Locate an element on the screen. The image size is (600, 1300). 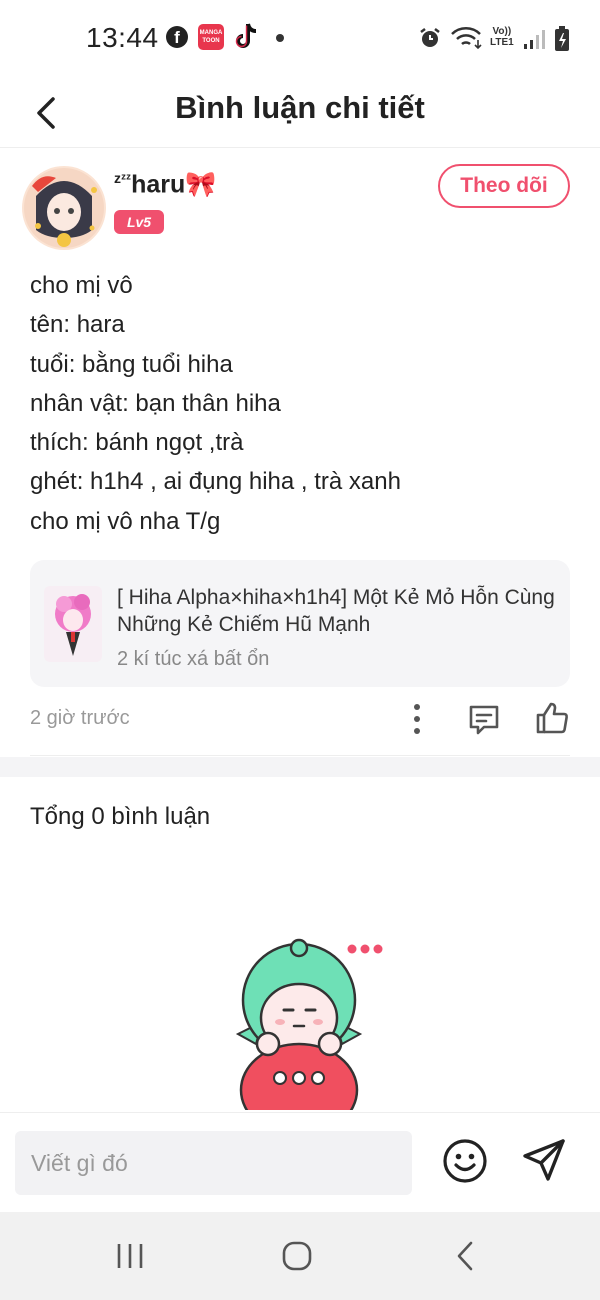
volte-label: Vo)) is located at coordinates (502, 31).